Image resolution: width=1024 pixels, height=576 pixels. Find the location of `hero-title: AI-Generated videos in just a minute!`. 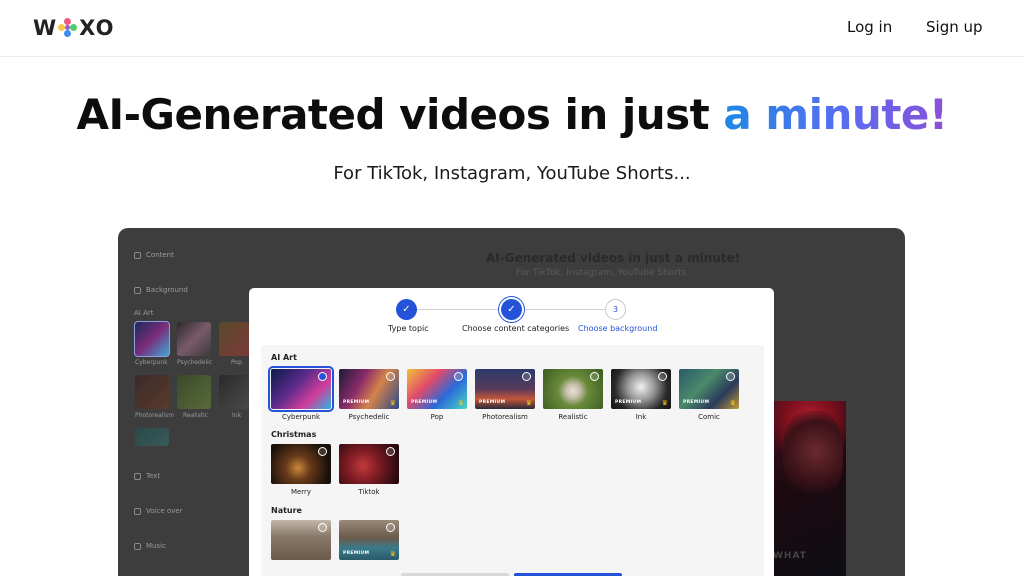

hero-title: AI-Generated videos in just a minute! is located at coordinates (512, 114).